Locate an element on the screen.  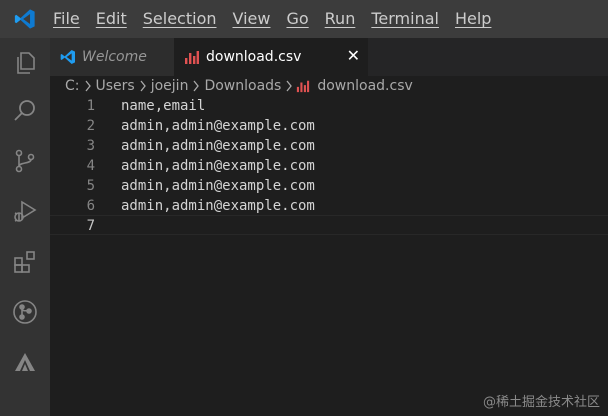
line-number: 1 is located at coordinates (90, 106).